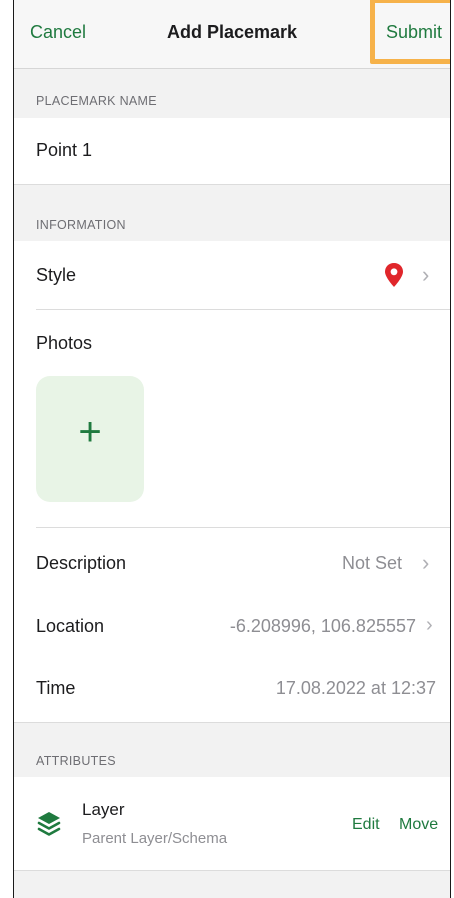 The width and height of the screenshot is (454, 898). I want to click on description-label: Description, so click(81, 563).